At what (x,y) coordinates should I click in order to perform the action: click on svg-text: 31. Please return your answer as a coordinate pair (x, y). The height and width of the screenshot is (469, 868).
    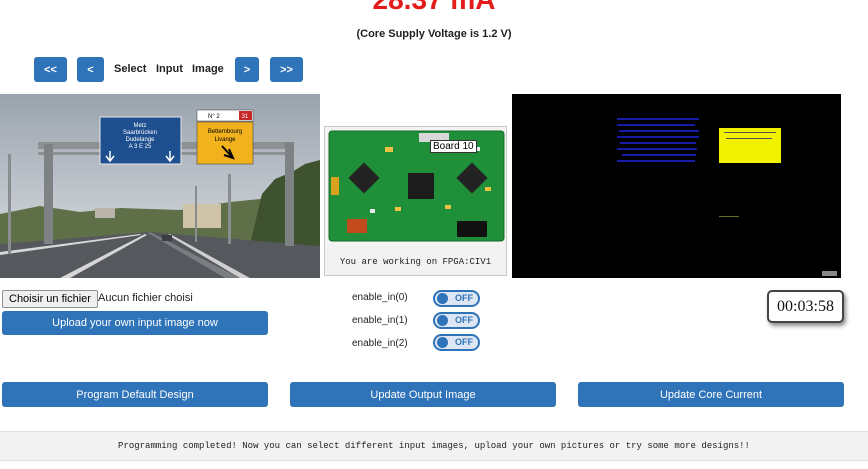
    Looking at the image, I should click on (245, 117).